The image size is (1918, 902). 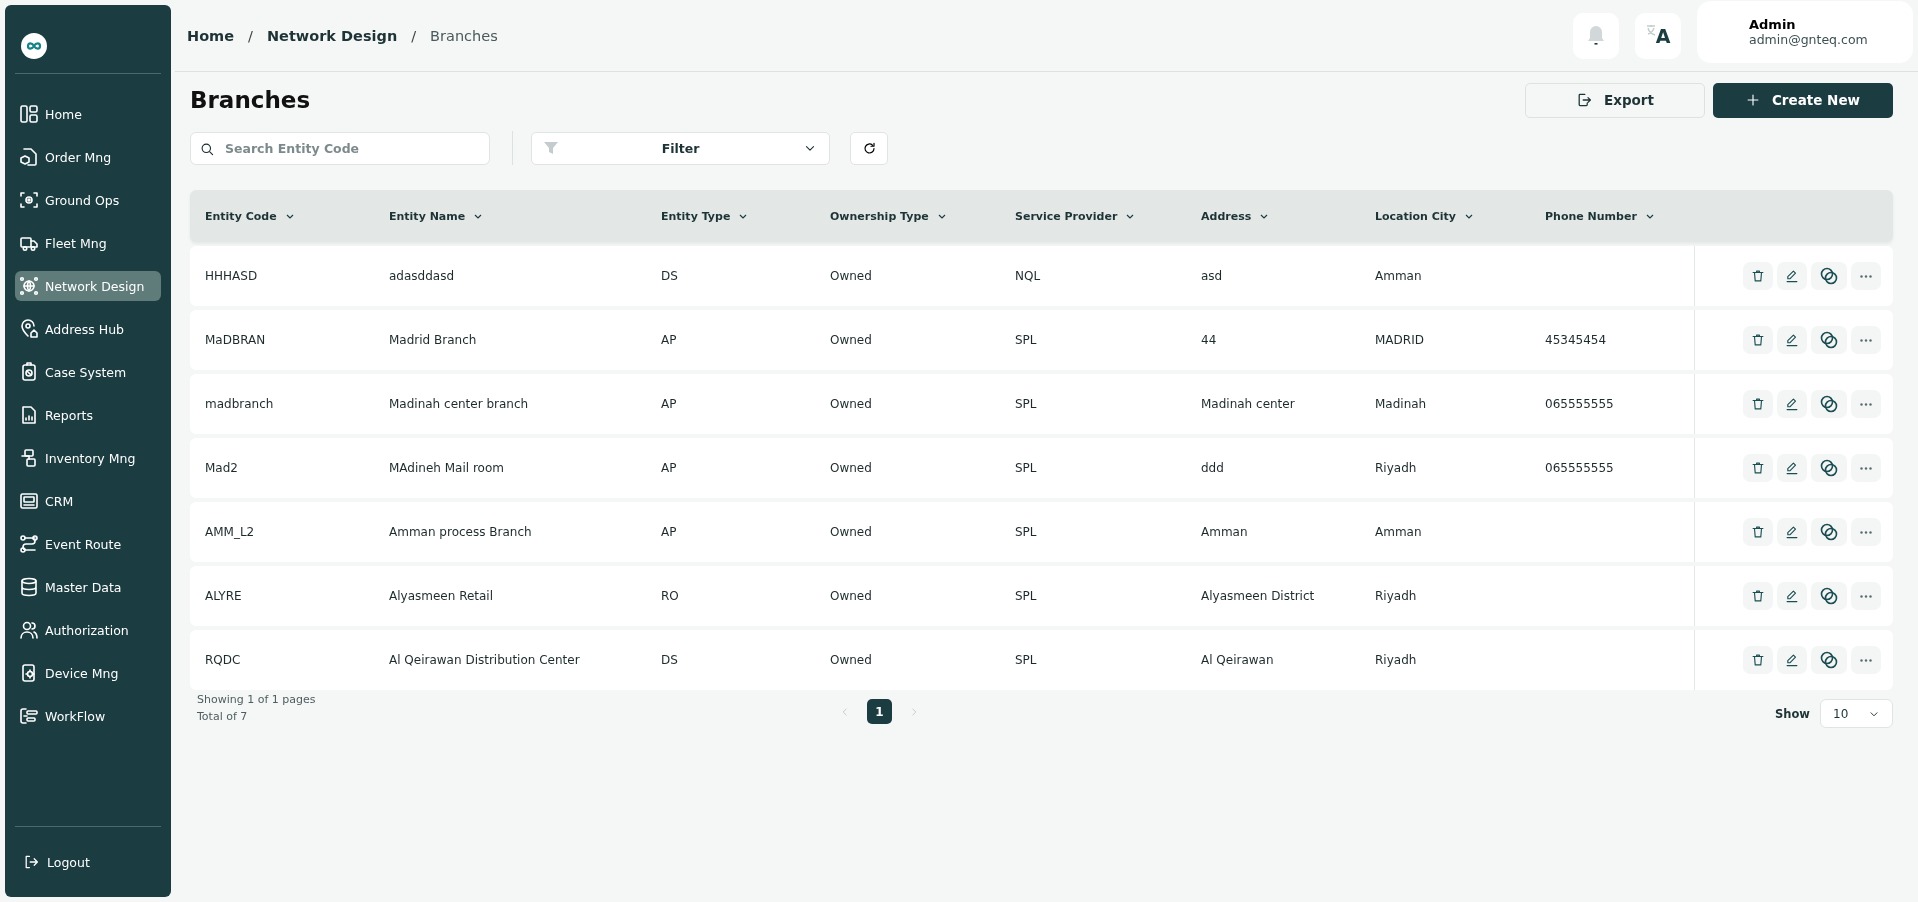 What do you see at coordinates (88, 114) in the screenshot?
I see `sidebar-item: Home` at bounding box center [88, 114].